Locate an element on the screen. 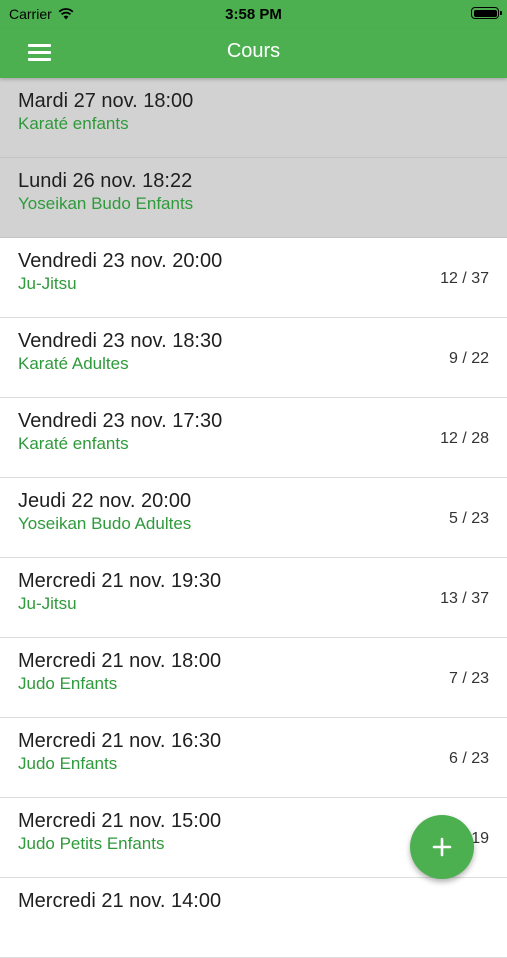 The height and width of the screenshot is (958, 507). page-title: Cours is located at coordinates (253, 51).